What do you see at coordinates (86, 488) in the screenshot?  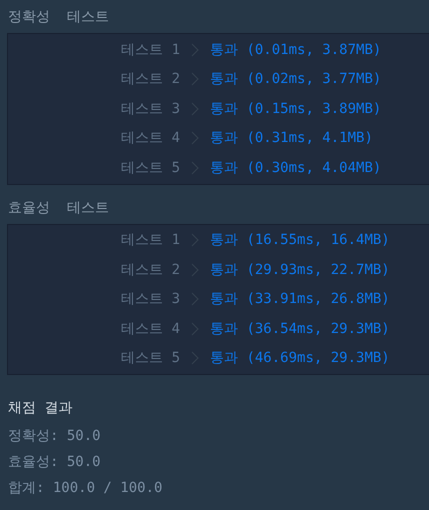 I see `score-line: 합계: 100.0 / 100.0` at bounding box center [86, 488].